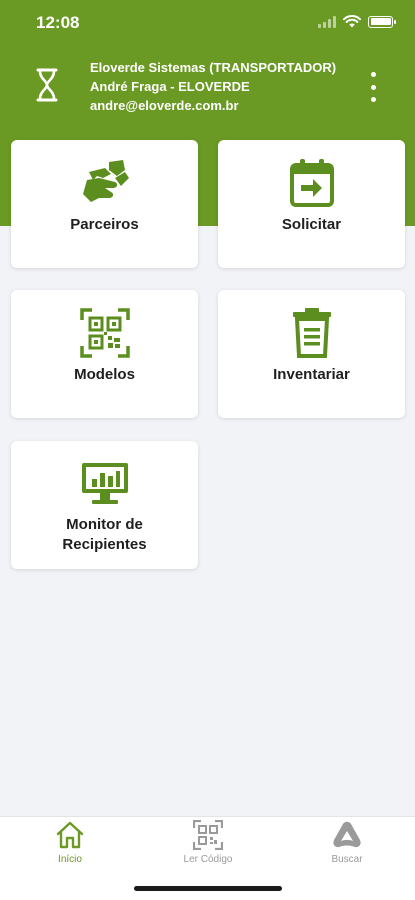 Image resolution: width=415 pixels, height=900 pixels. I want to click on card-solicitar: Solicitar, so click(311, 204).